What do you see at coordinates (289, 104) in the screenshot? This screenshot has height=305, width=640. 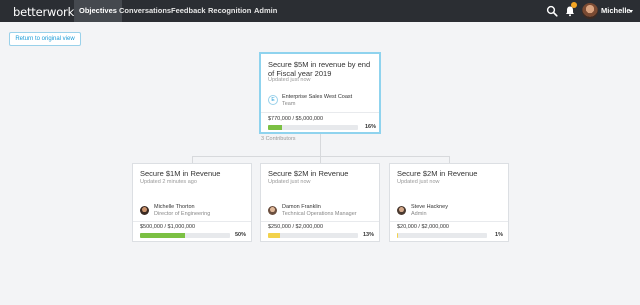 I see `owner-role: Team` at bounding box center [289, 104].